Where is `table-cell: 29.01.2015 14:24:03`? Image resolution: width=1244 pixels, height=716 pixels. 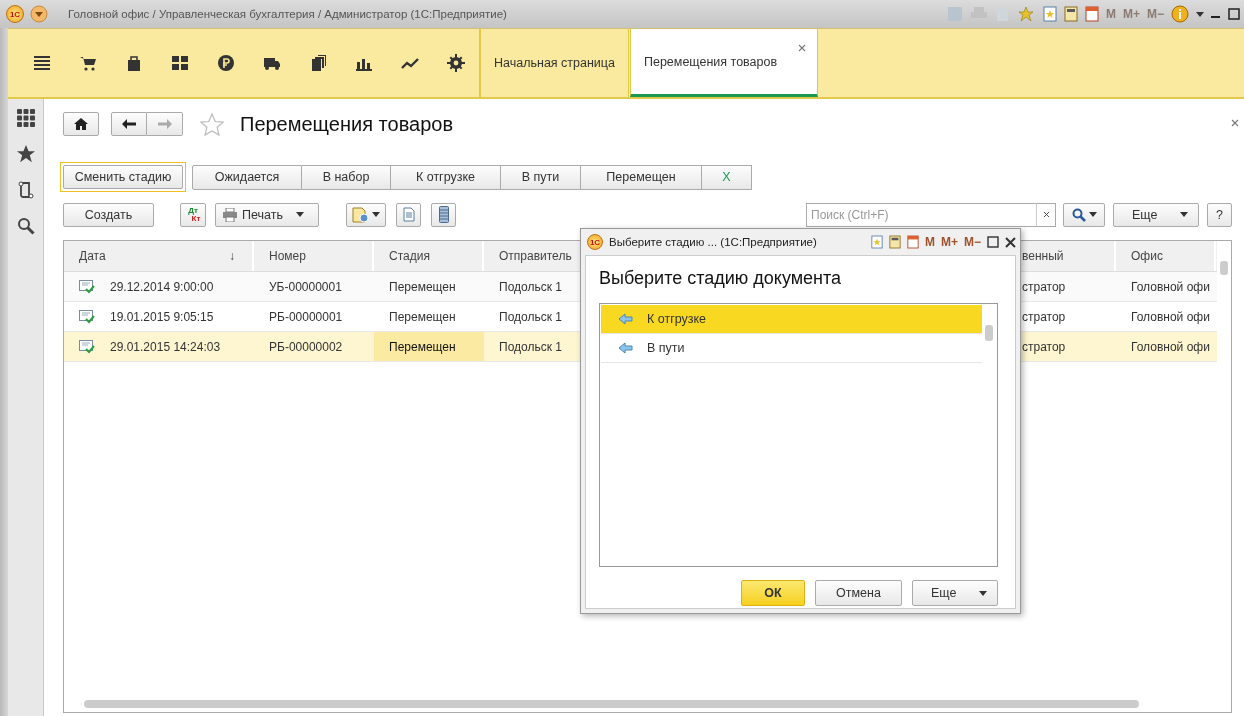 table-cell: 29.01.2015 14:24:03 is located at coordinates (165, 346).